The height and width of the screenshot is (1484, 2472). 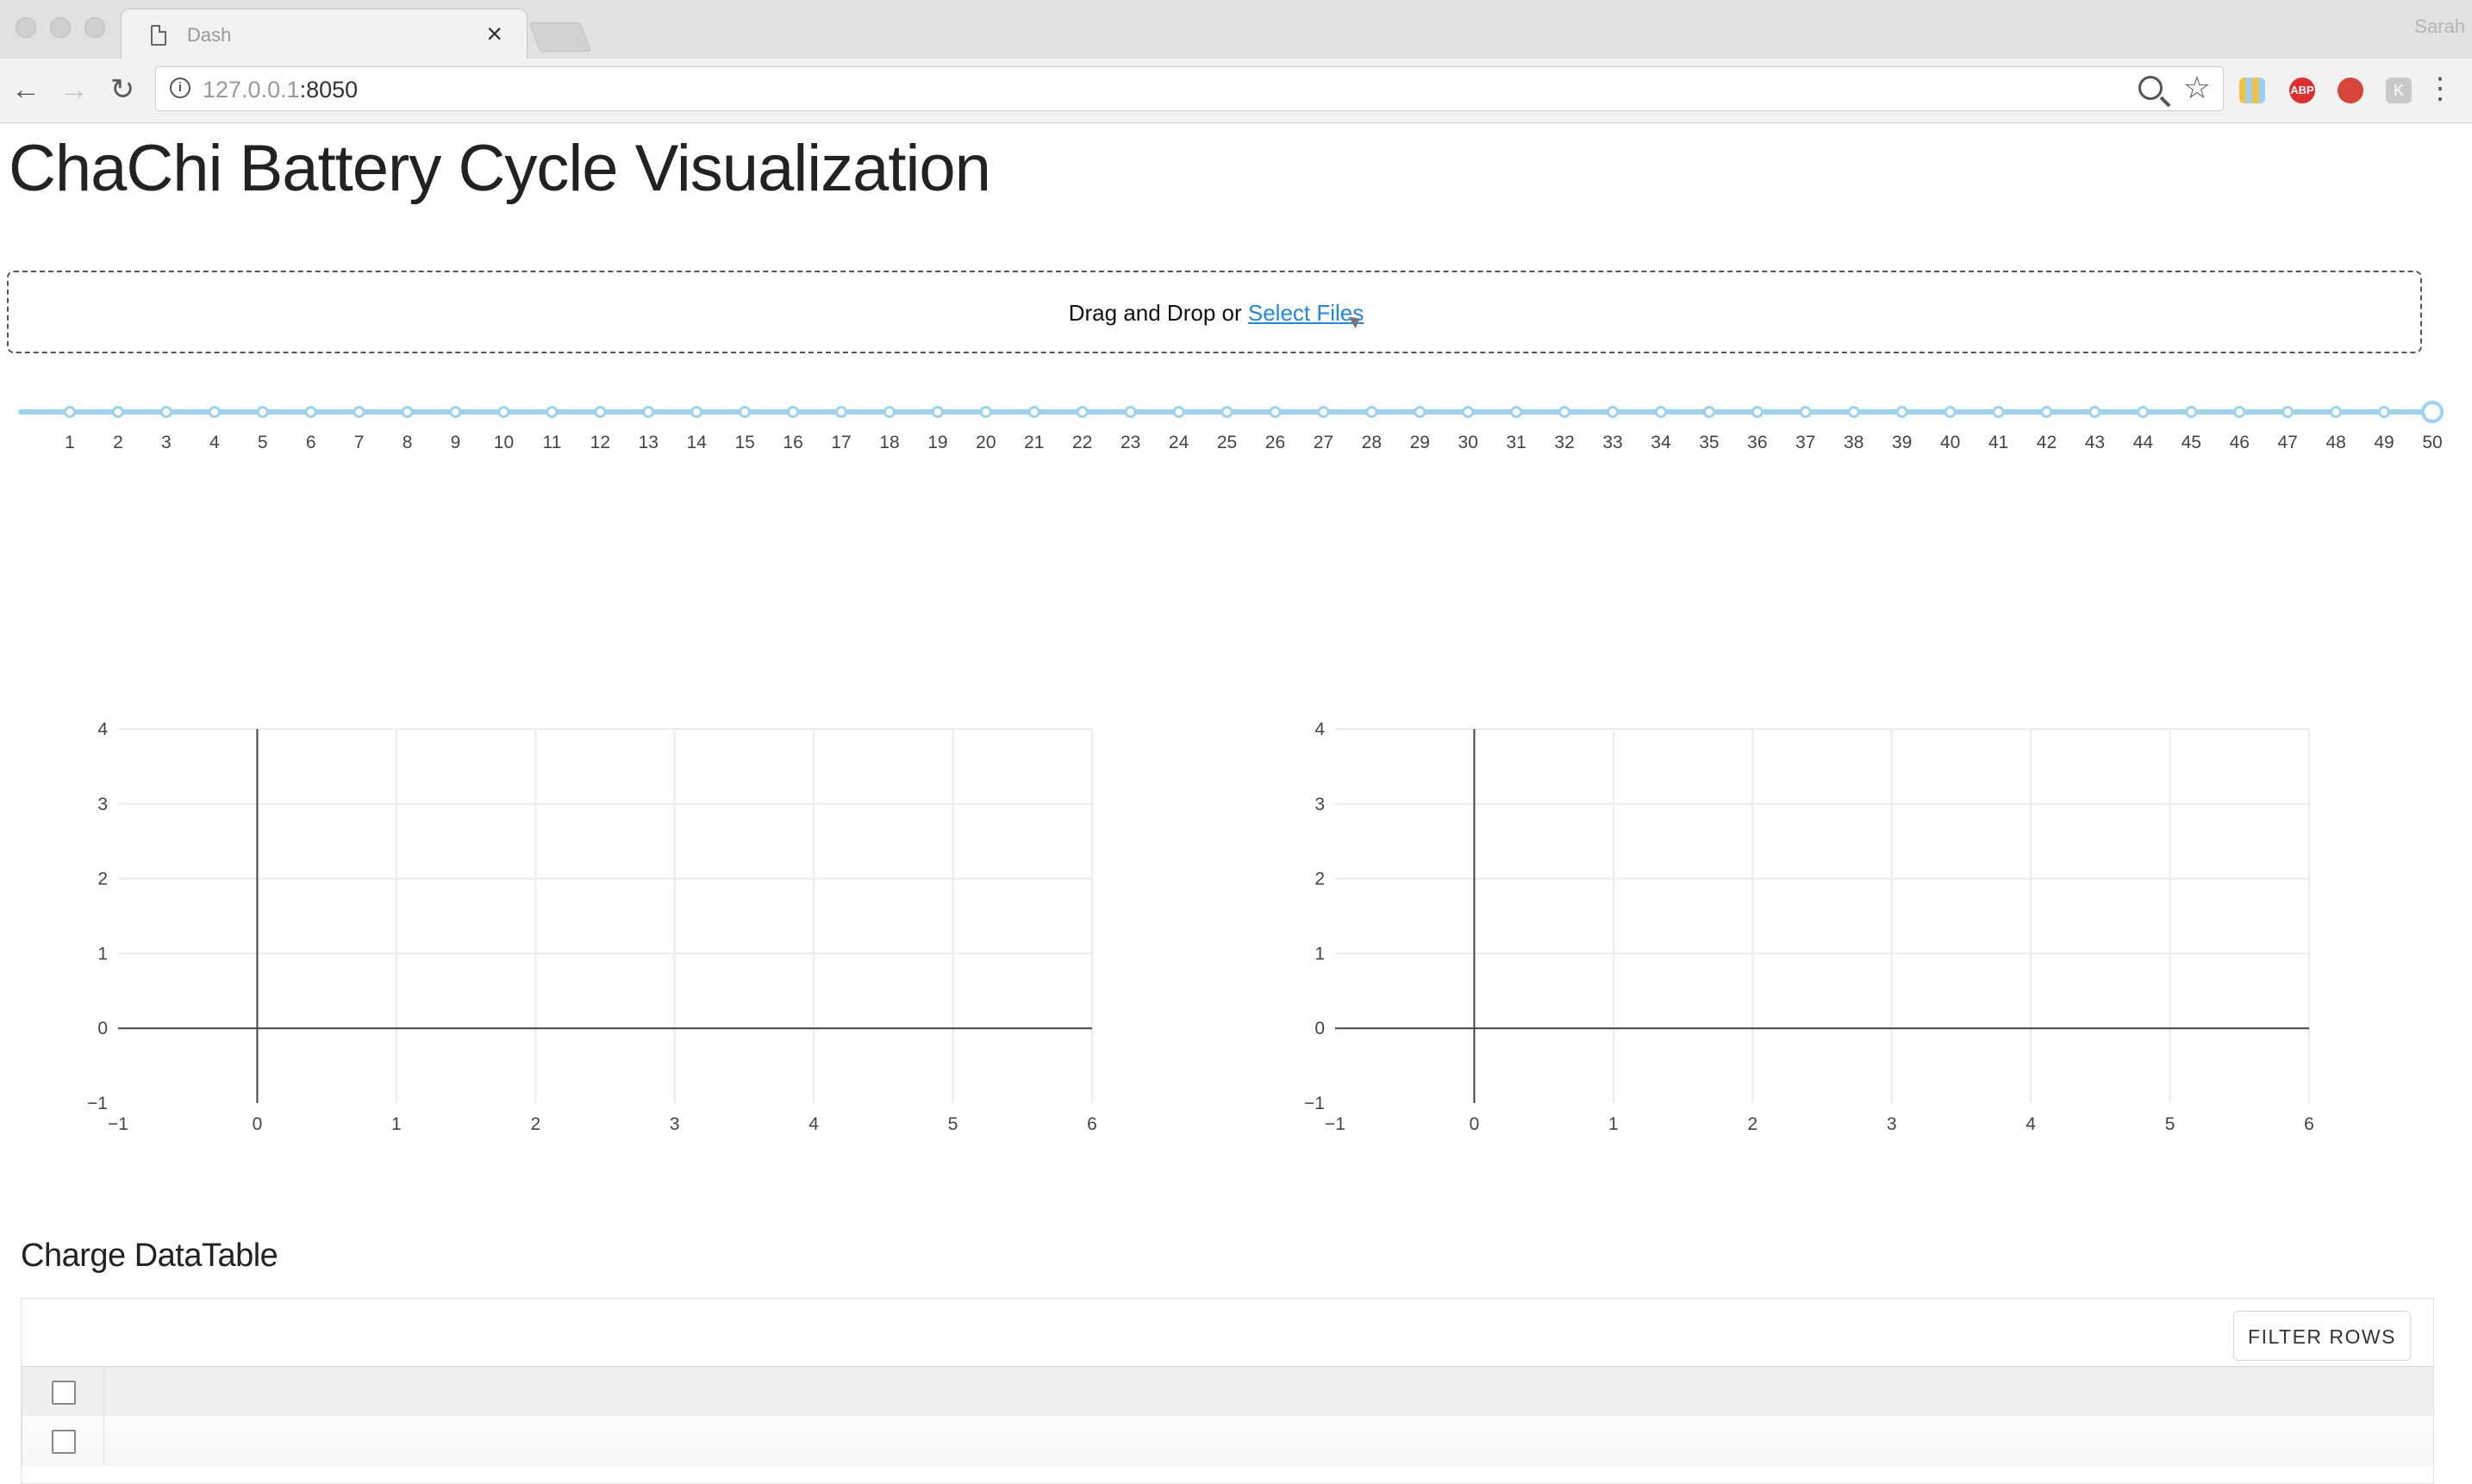 What do you see at coordinates (2252, 90) in the screenshot?
I see `extension-bars-icon` at bounding box center [2252, 90].